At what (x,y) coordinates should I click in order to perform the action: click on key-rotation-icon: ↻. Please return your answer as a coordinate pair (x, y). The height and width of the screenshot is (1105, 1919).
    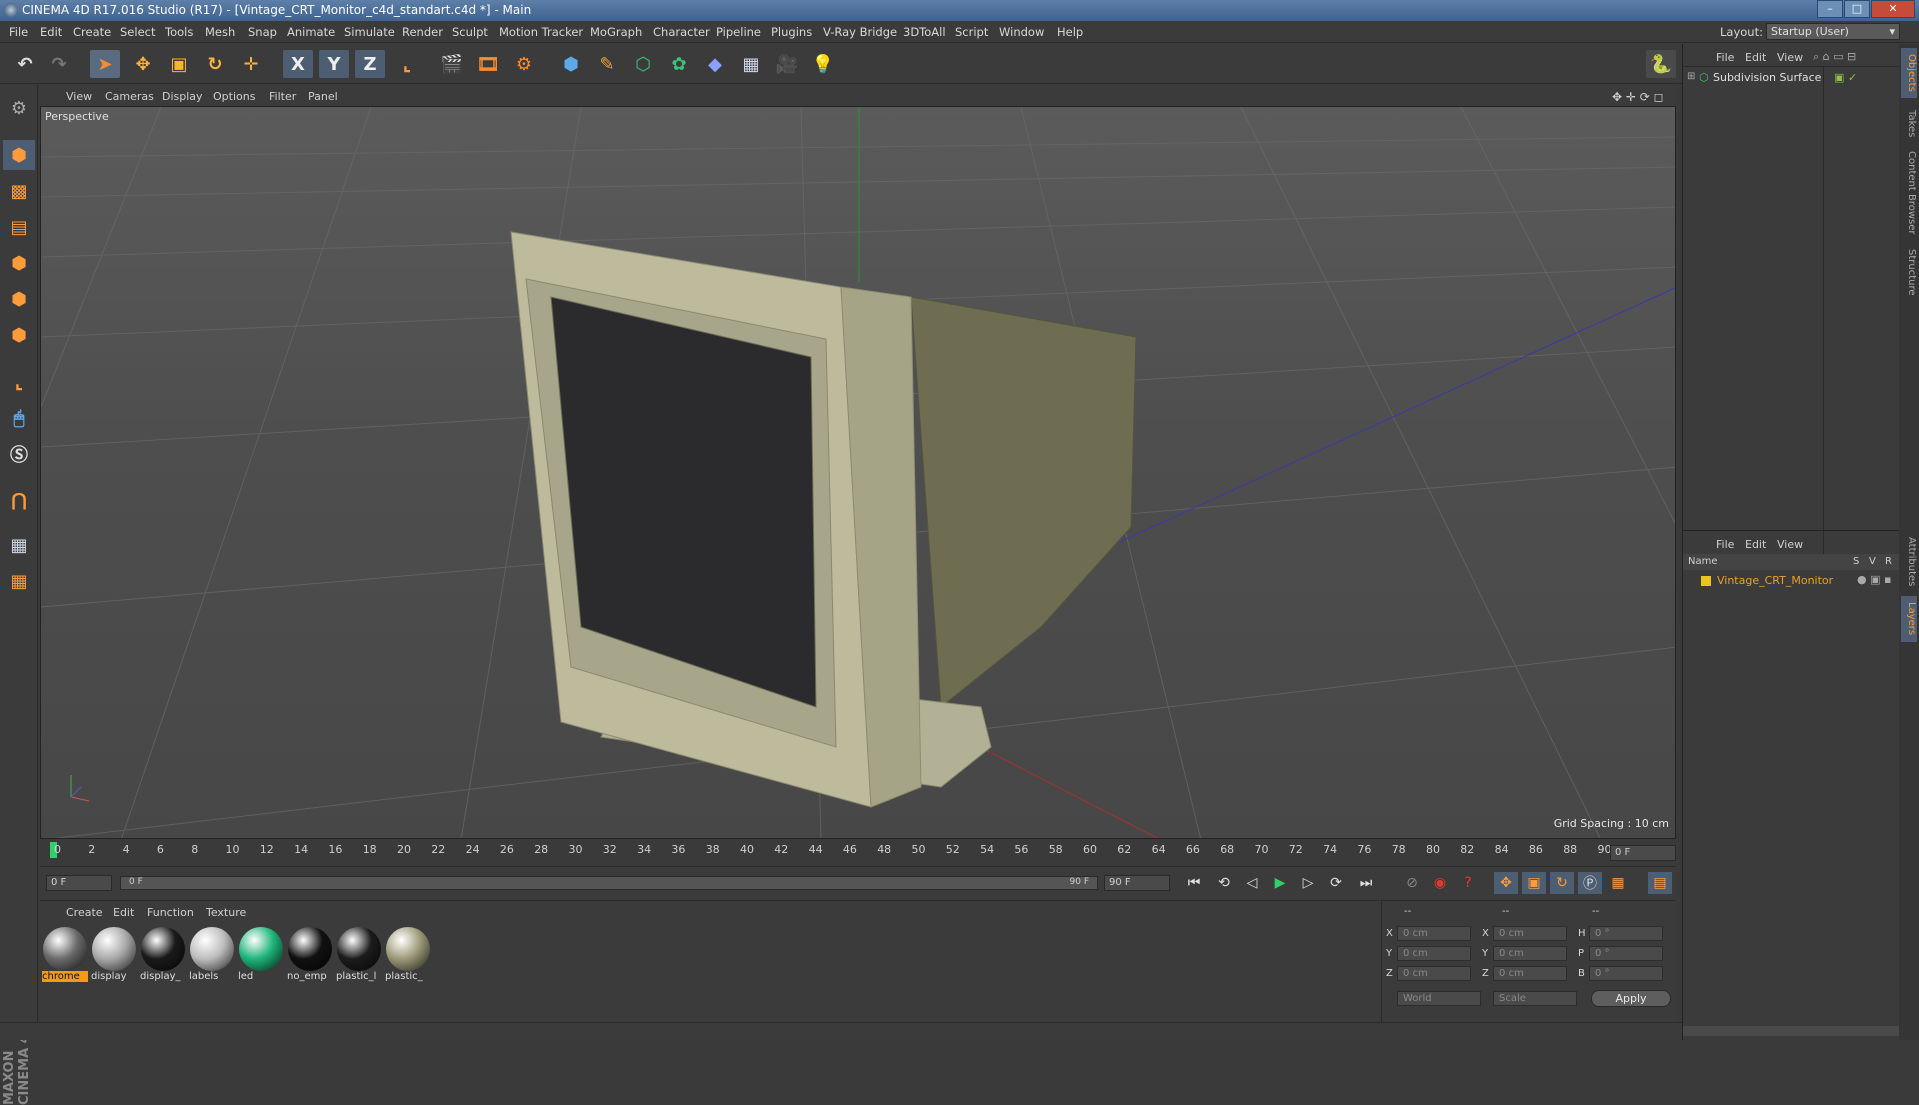
    Looking at the image, I should click on (1562, 883).